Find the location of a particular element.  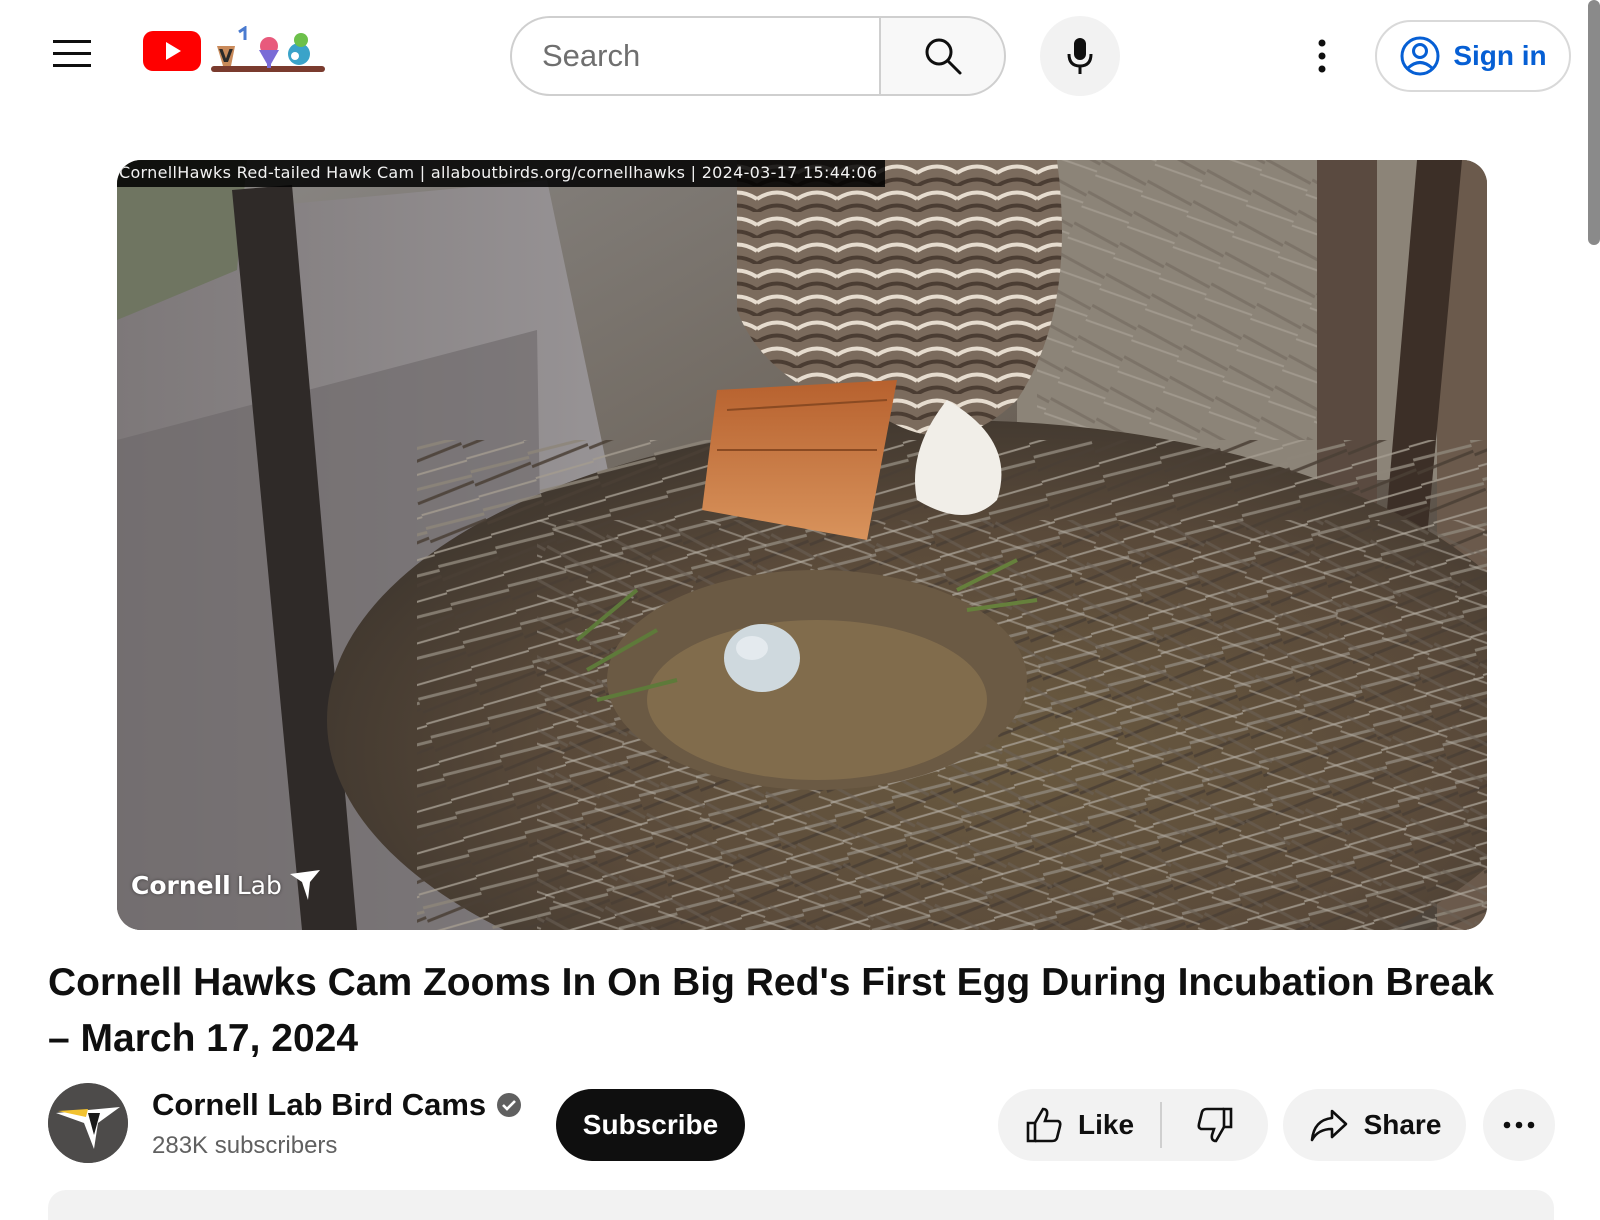

share-button: Share is located at coordinates (1374, 1125).